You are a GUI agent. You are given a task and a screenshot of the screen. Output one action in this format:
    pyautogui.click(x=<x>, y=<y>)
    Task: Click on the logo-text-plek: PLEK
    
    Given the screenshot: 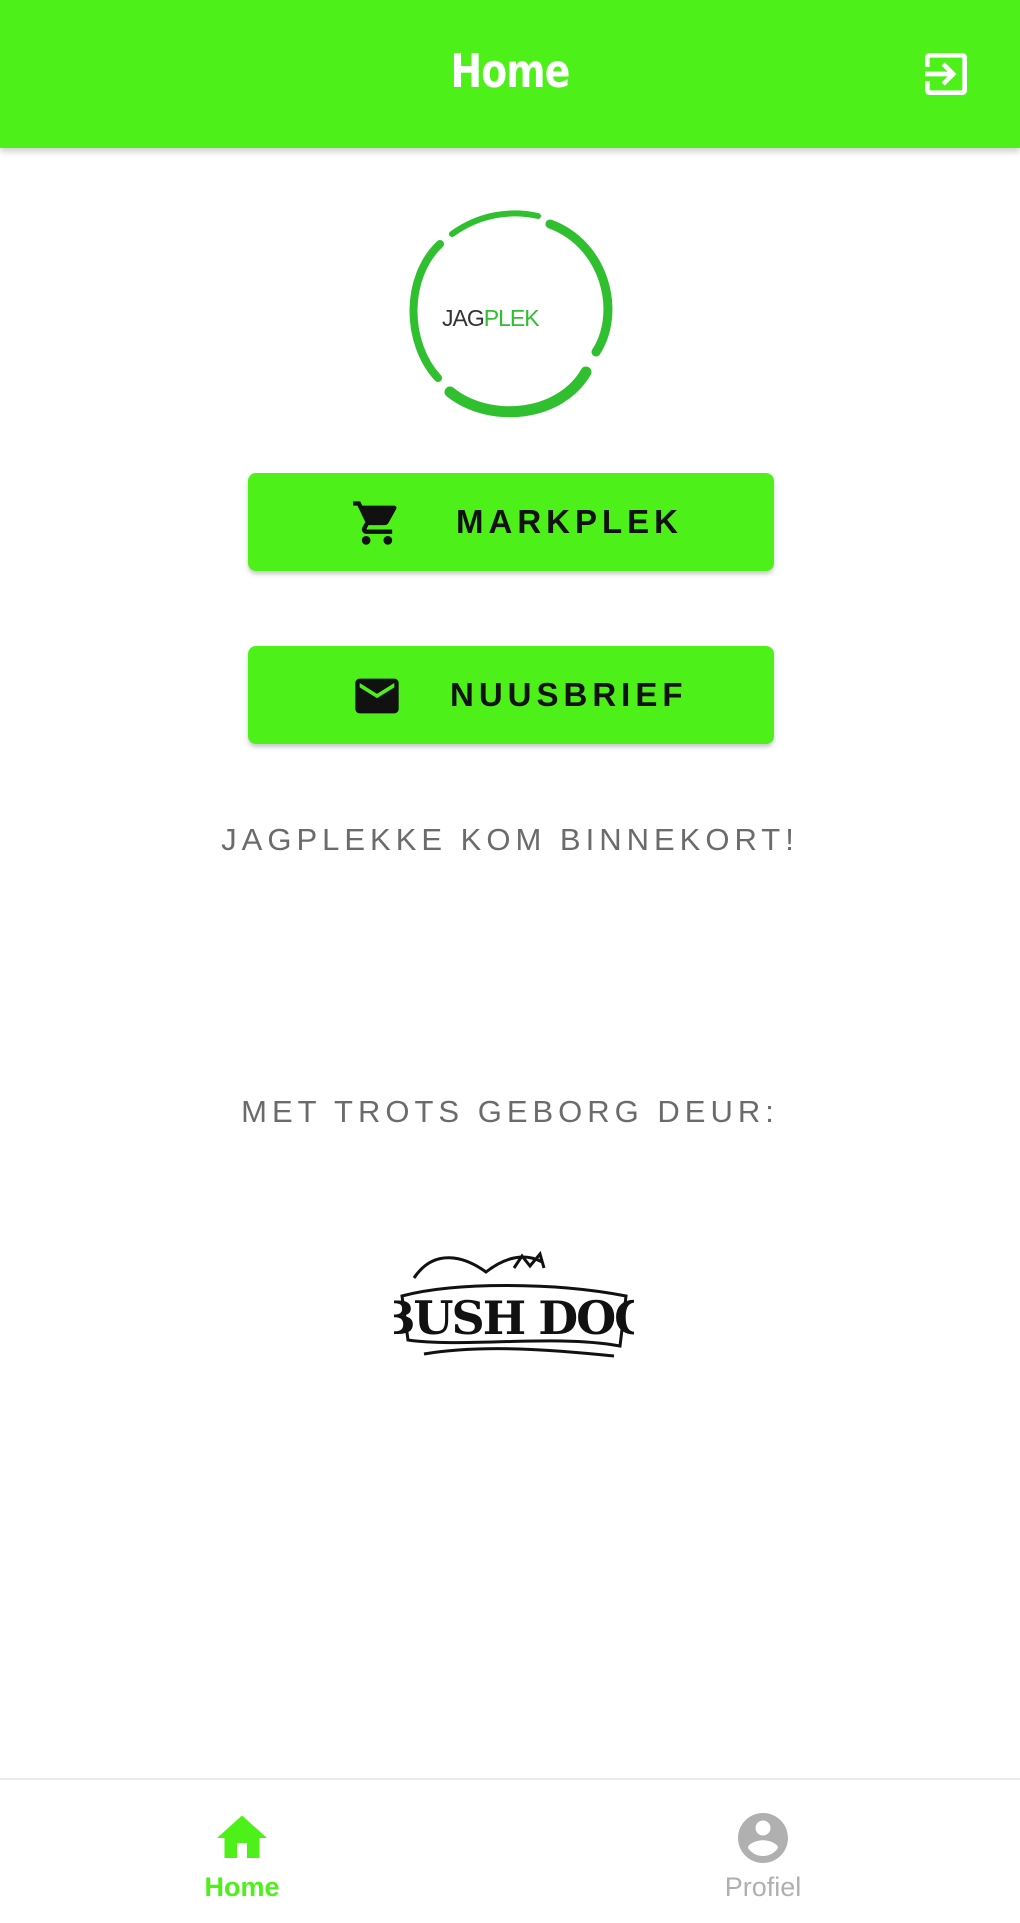 What is the action you would take?
    pyautogui.click(x=512, y=318)
    